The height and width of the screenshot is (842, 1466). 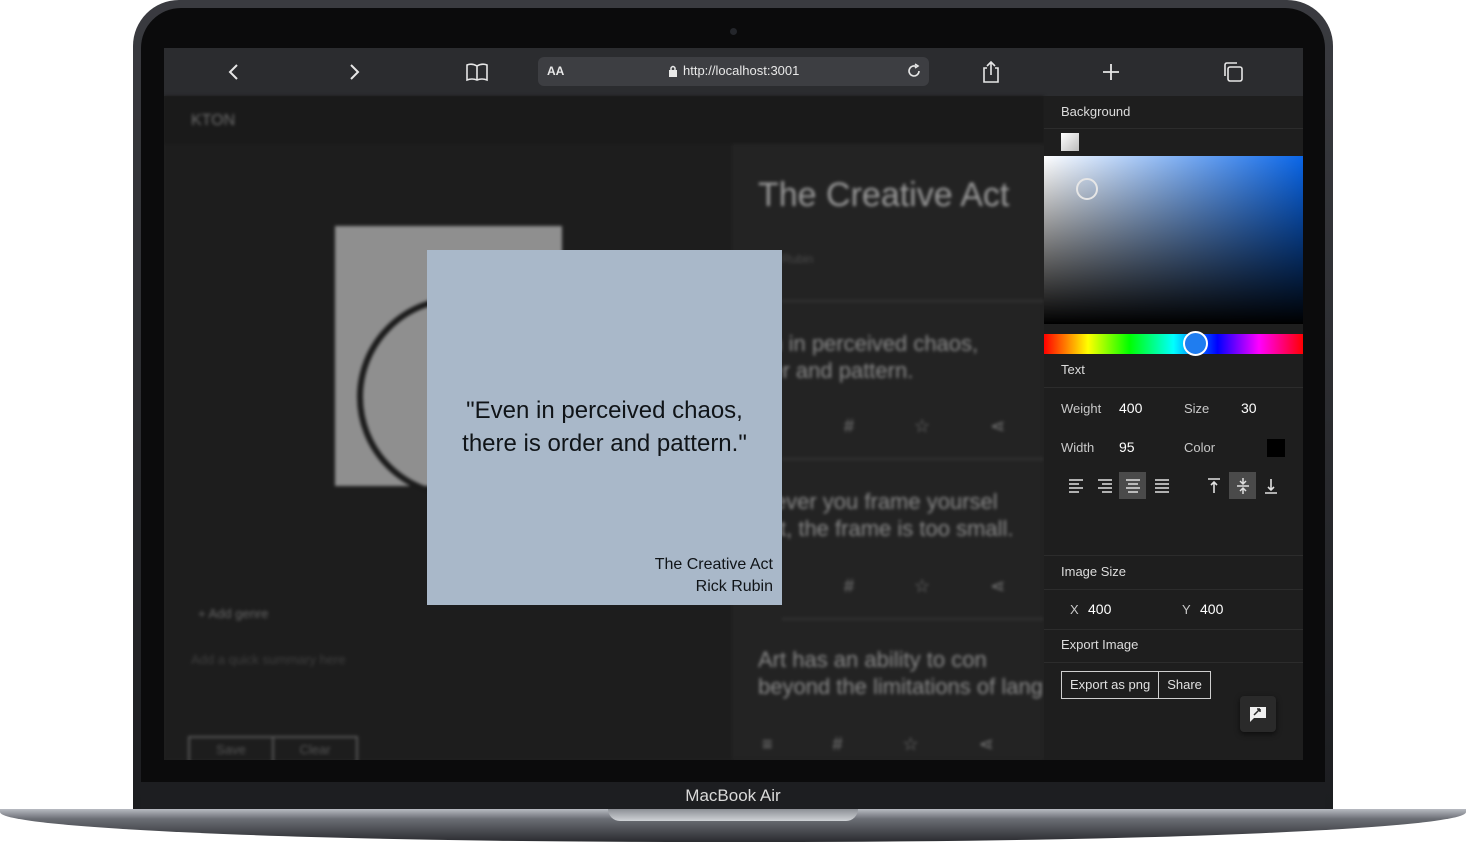 I want to click on valign-top-icon, so click(x=1213, y=485).